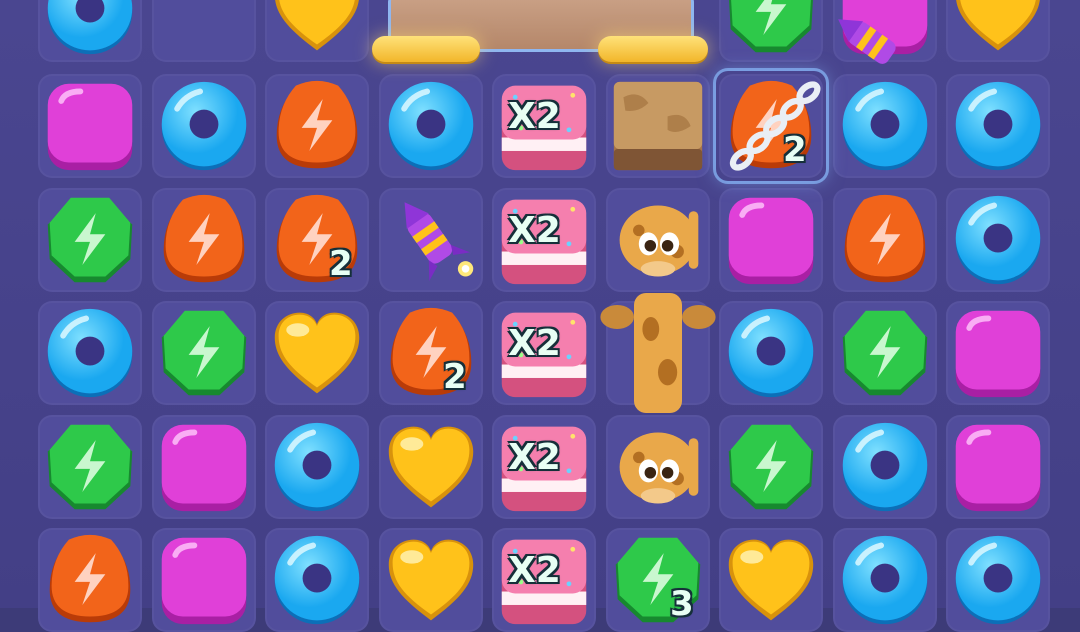 Image resolution: width=1080 pixels, height=632 pixels. Describe the element at coordinates (658, 353) in the screenshot. I see `giraffe-neck` at that location.